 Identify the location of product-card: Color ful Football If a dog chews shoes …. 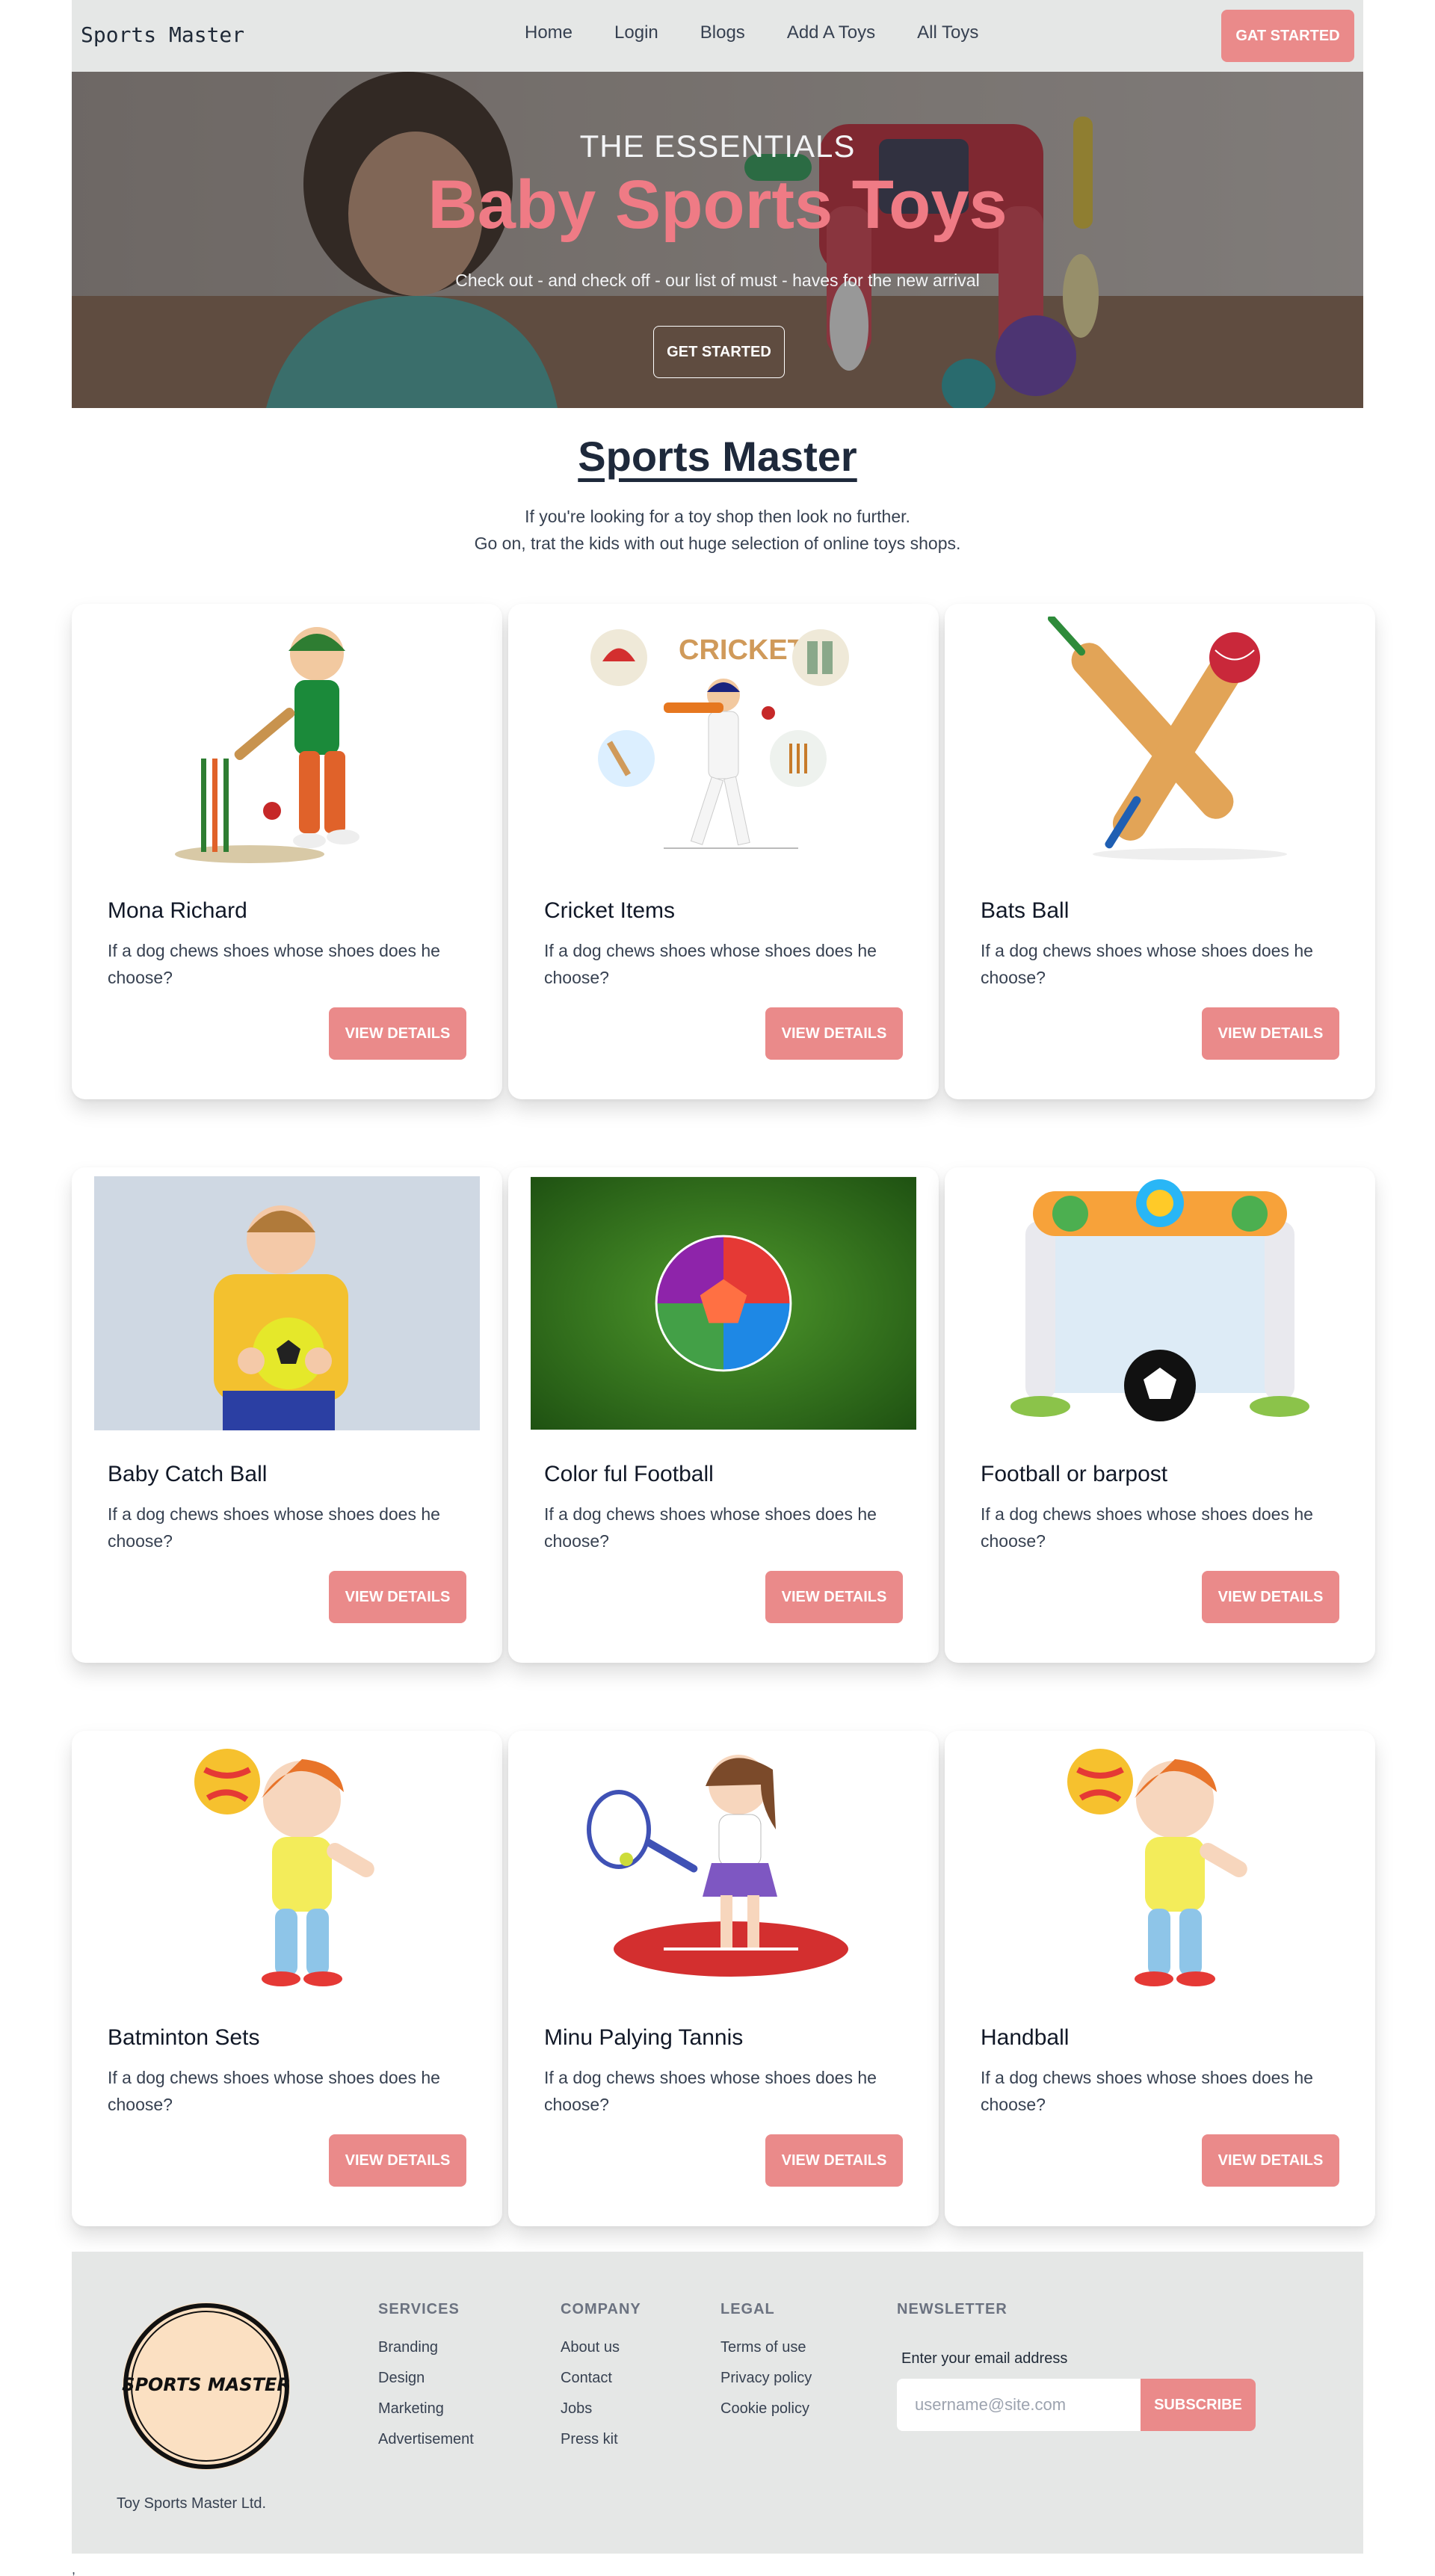
(724, 1415).